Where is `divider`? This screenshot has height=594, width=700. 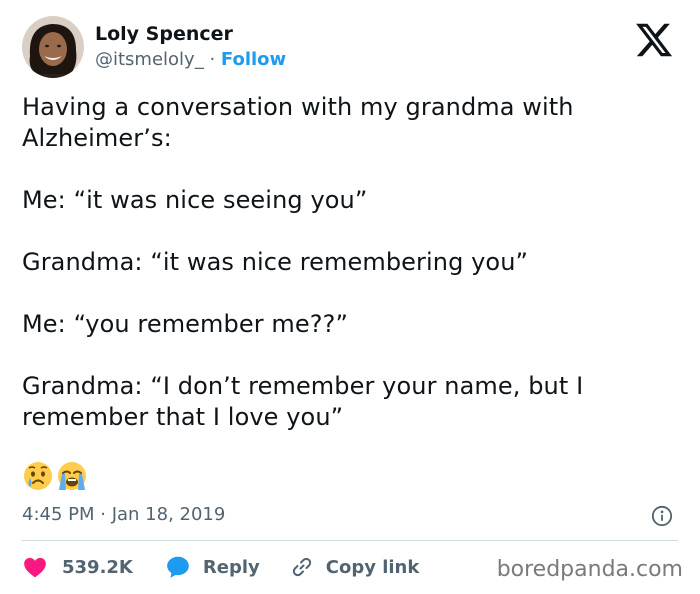 divider is located at coordinates (350, 540).